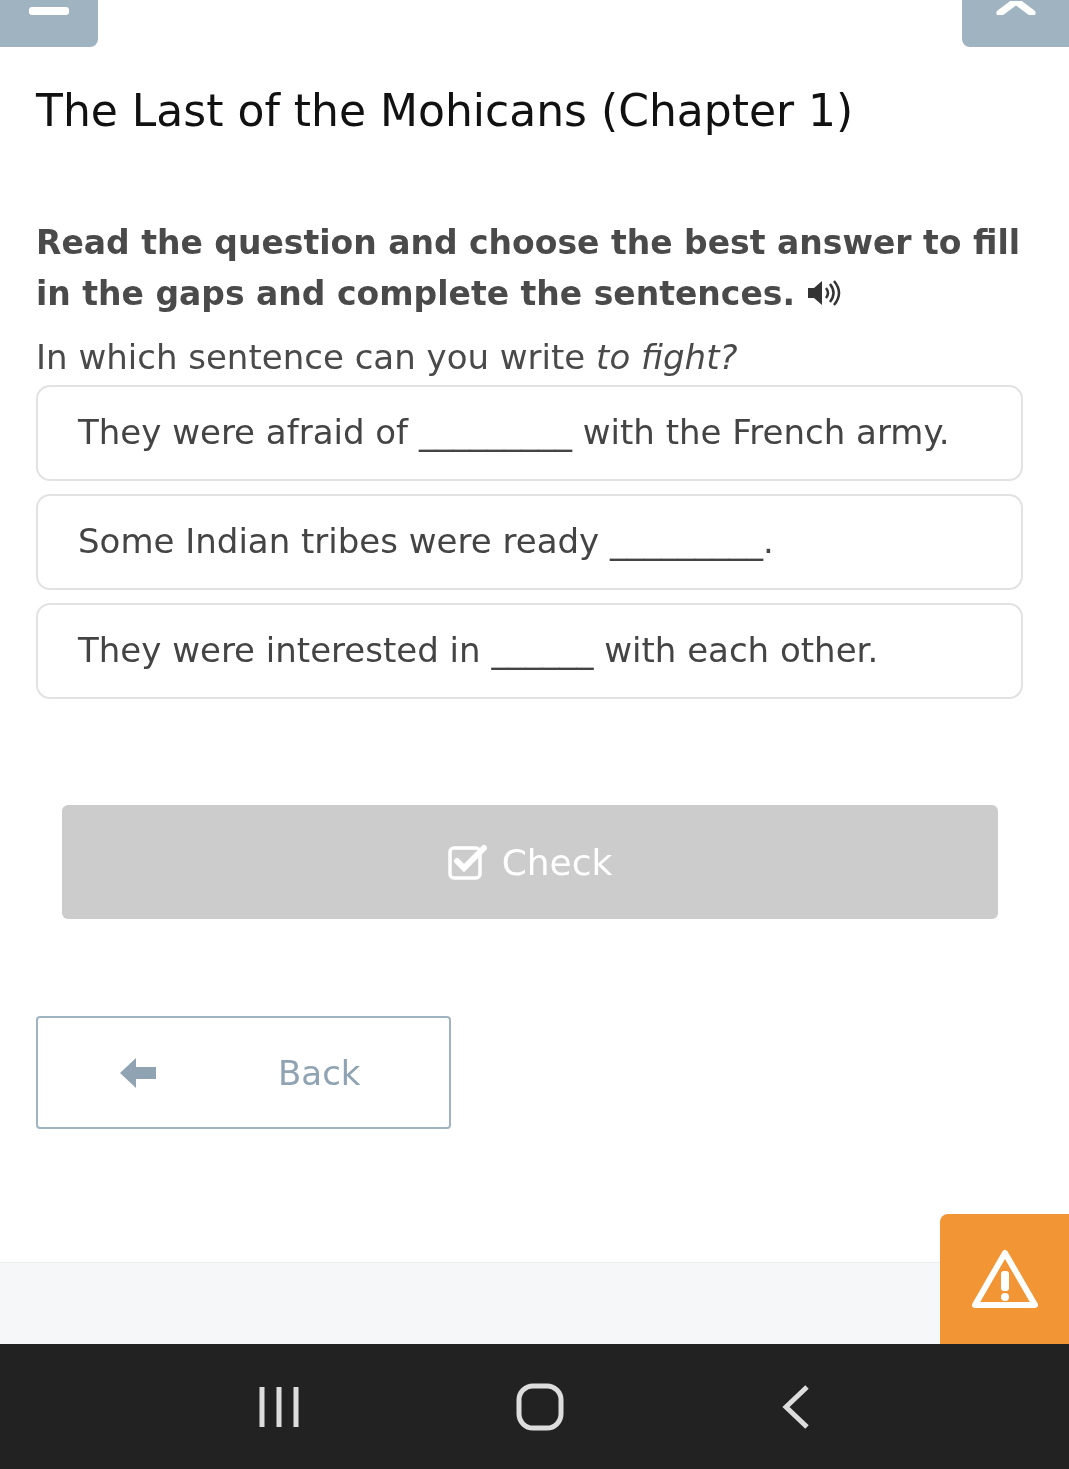 This screenshot has width=1069, height=1469. I want to click on checkbox-icon, so click(467, 862).